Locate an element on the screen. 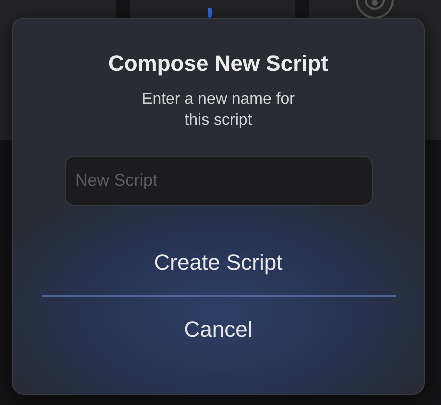  broadcast-icon is located at coordinates (375, 9).